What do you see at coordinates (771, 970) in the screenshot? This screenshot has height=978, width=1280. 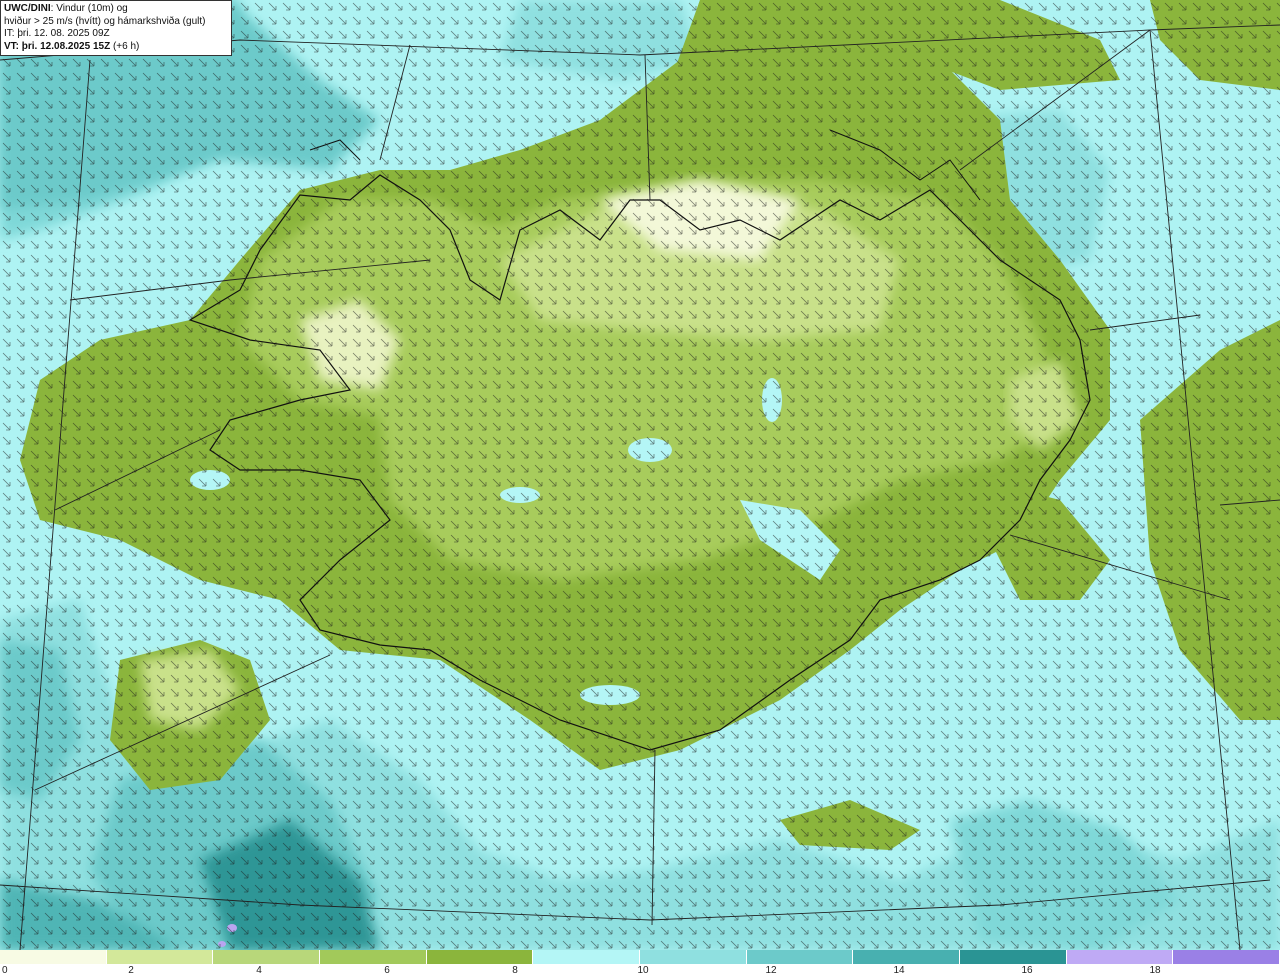 I see `colorbar-tick-12: 12` at bounding box center [771, 970].